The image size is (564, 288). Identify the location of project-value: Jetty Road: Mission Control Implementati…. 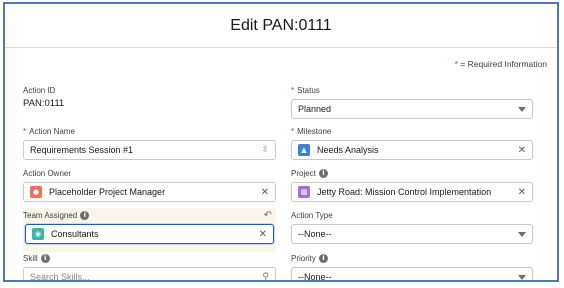
(404, 192).